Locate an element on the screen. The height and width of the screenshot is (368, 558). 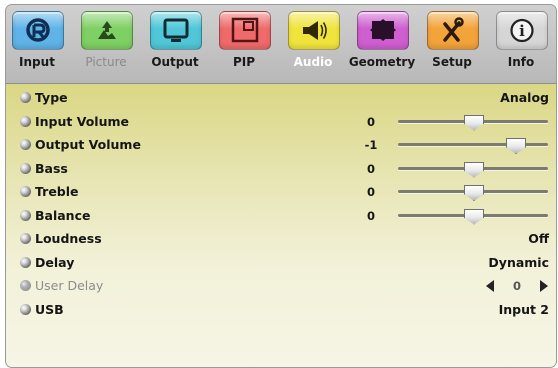
picture-icon is located at coordinates (107, 30).